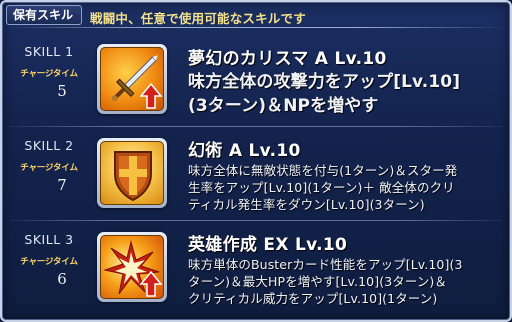 The image size is (512, 322). What do you see at coordinates (268, 245) in the screenshot?
I see `skill-title: 英雄作成 EX Lv.10` at bounding box center [268, 245].